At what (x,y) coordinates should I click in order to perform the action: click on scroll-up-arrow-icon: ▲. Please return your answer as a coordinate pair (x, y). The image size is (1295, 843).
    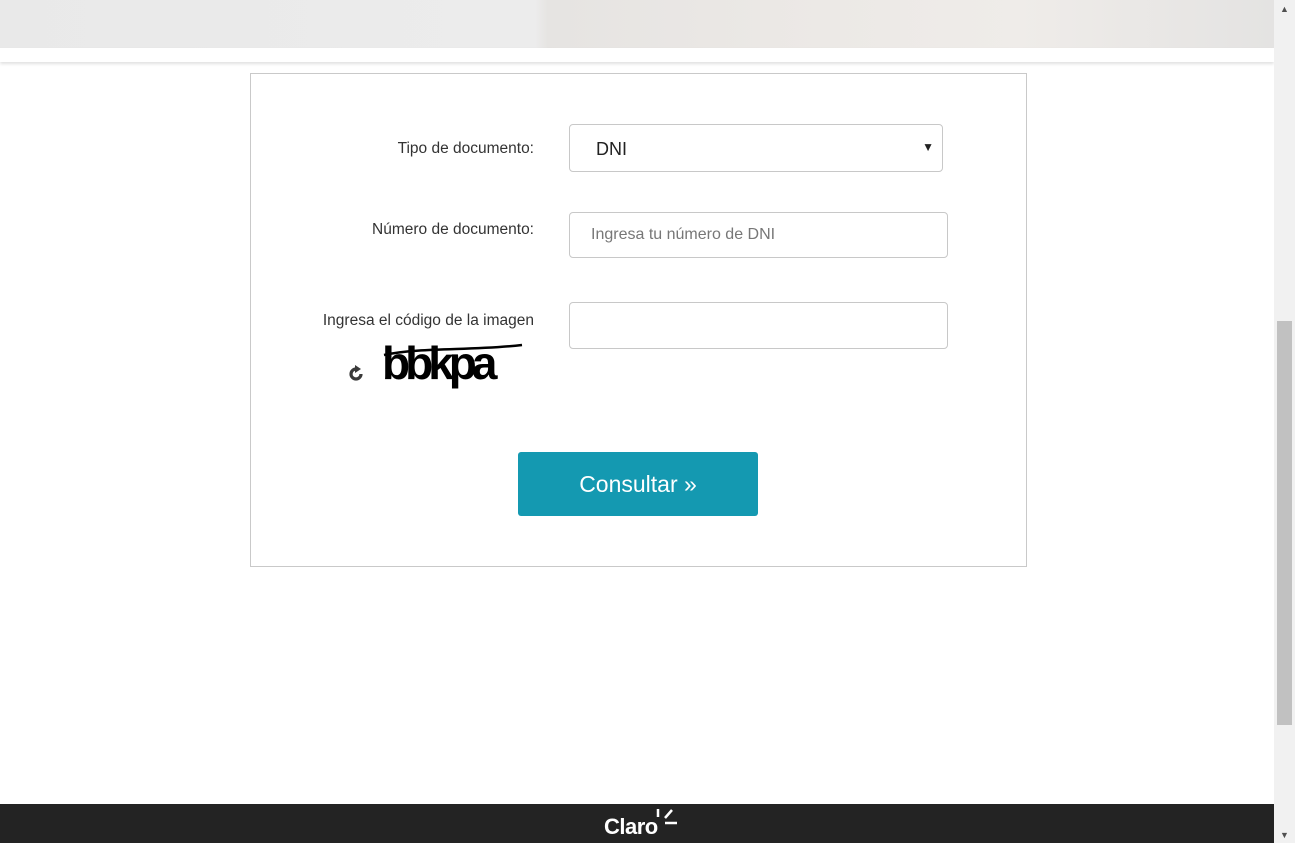
    Looking at the image, I should click on (1284, 8).